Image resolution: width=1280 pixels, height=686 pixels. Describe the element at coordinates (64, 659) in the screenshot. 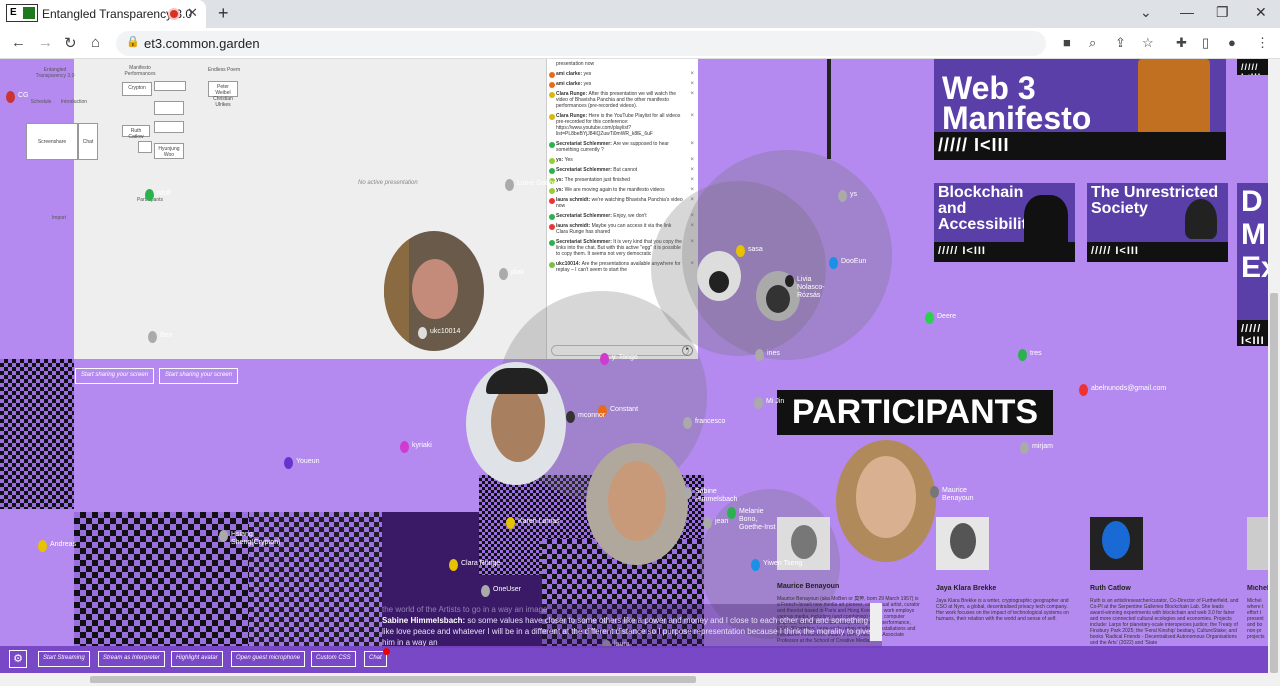

I see `start-streaming-button: Start Streaming` at that location.